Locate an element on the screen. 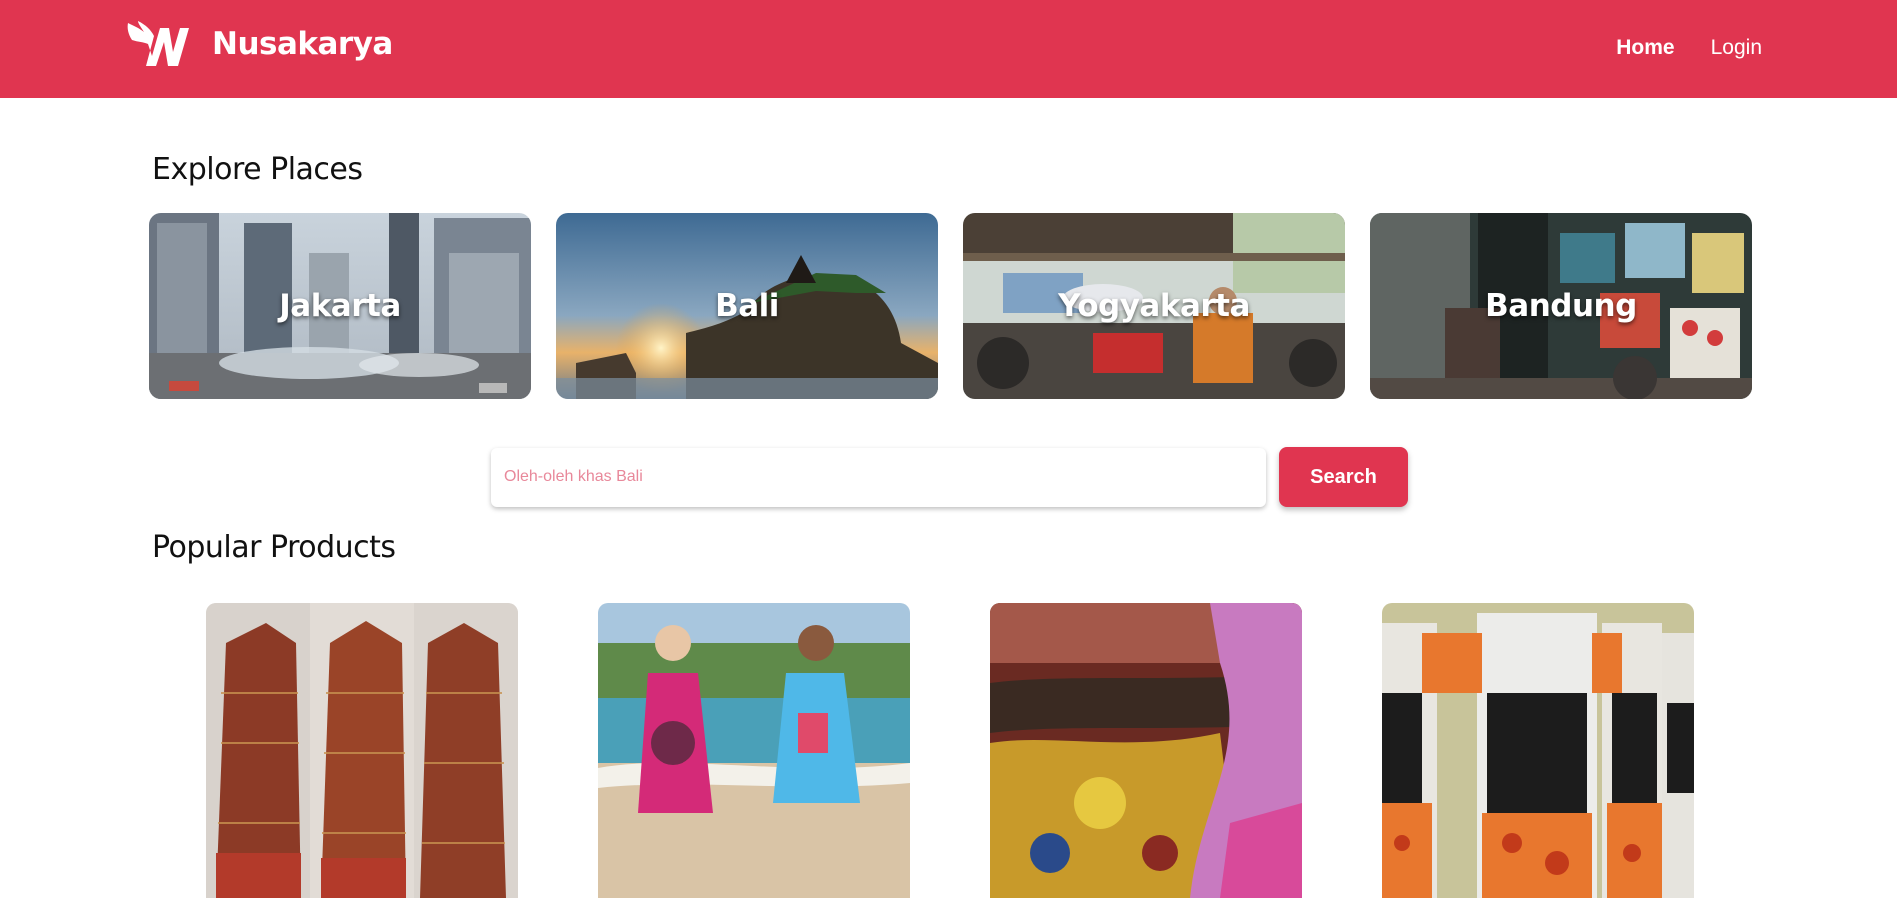 The height and width of the screenshot is (898, 1897). place-card-jakarta: Jakarta is located at coordinates (340, 306).